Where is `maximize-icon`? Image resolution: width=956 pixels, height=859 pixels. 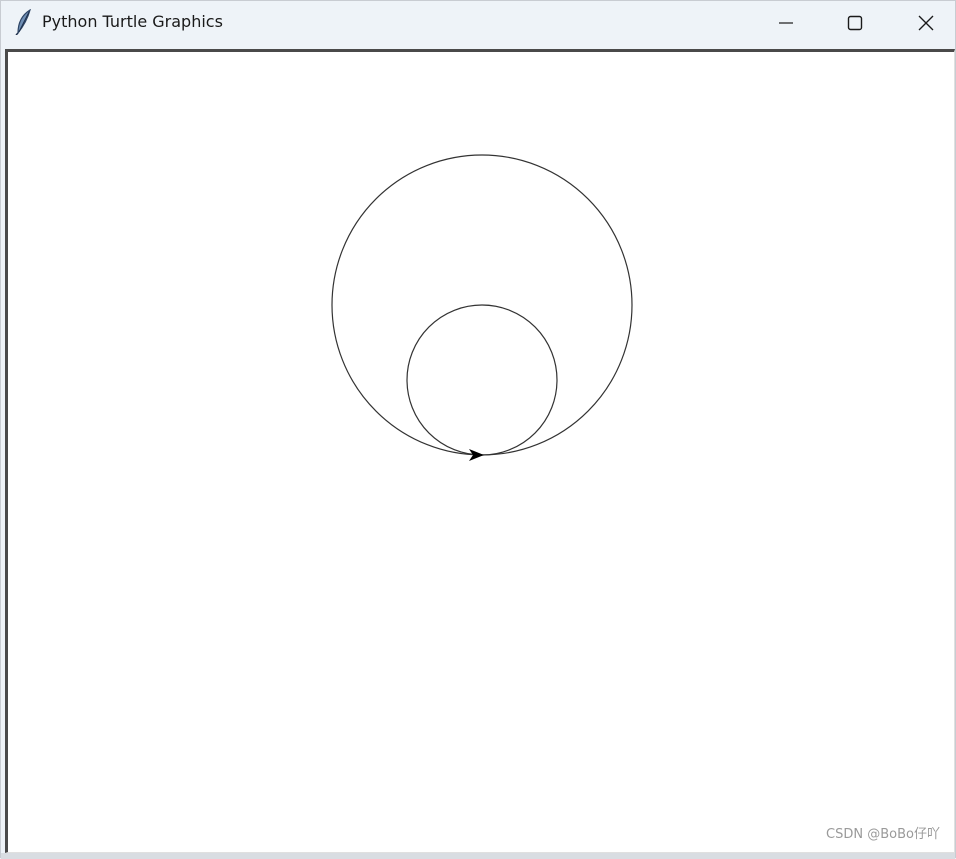
maximize-icon is located at coordinates (855, 23).